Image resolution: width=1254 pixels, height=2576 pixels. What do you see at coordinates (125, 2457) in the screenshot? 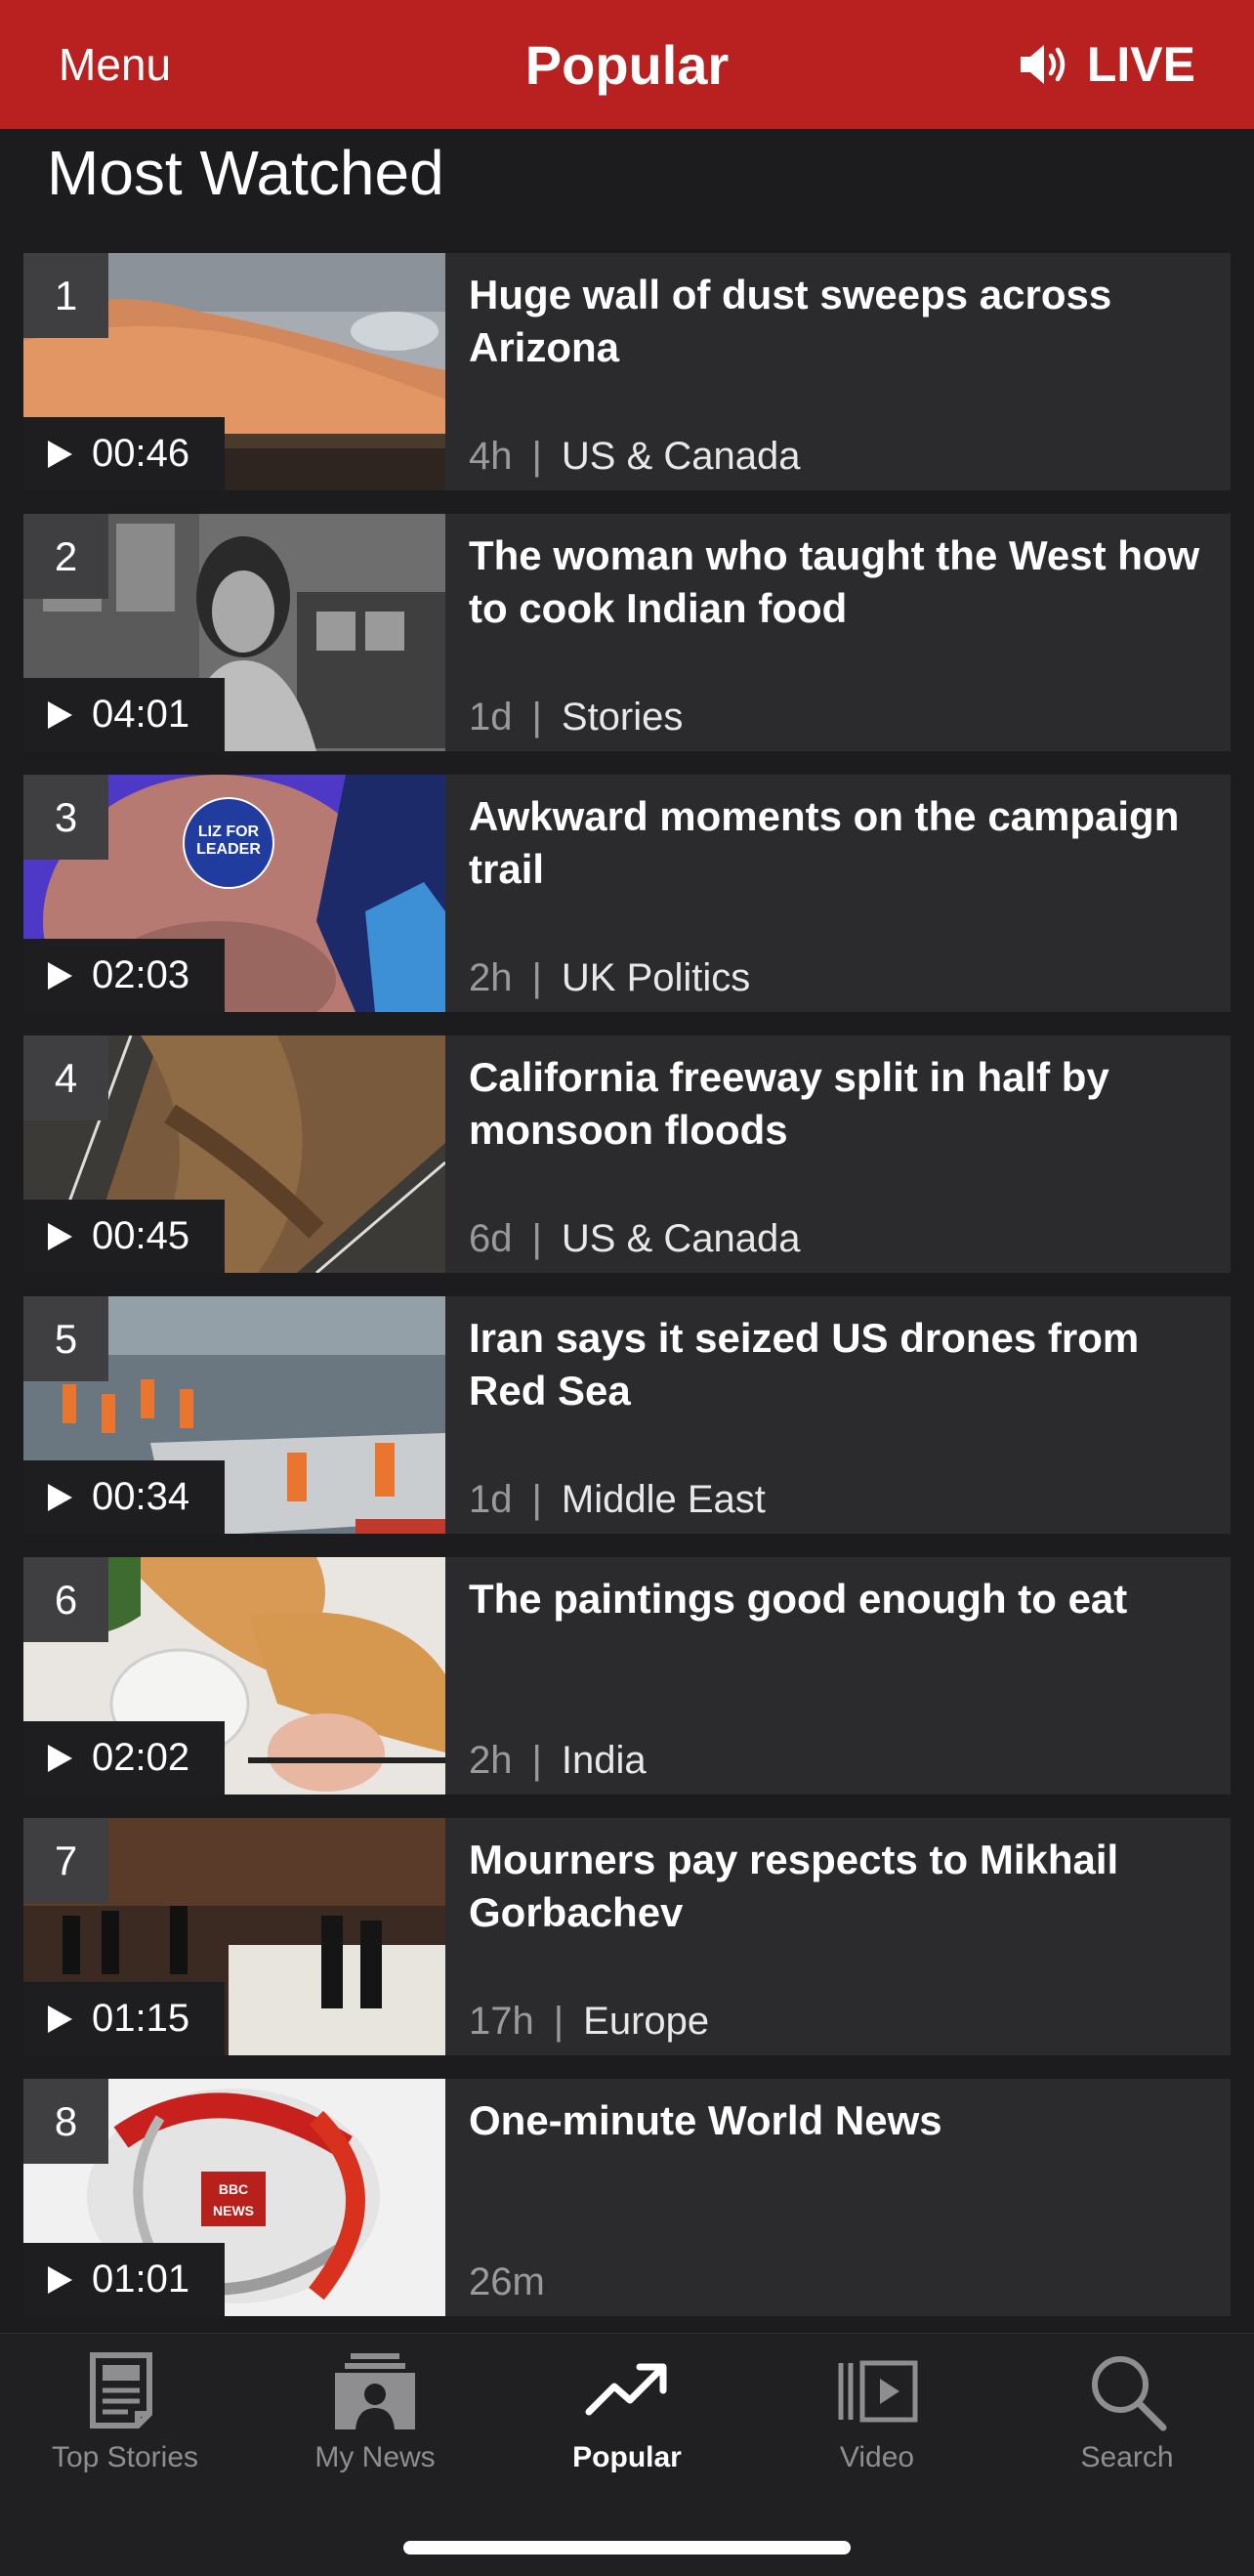
I see `tab-label: Top Stories` at bounding box center [125, 2457].